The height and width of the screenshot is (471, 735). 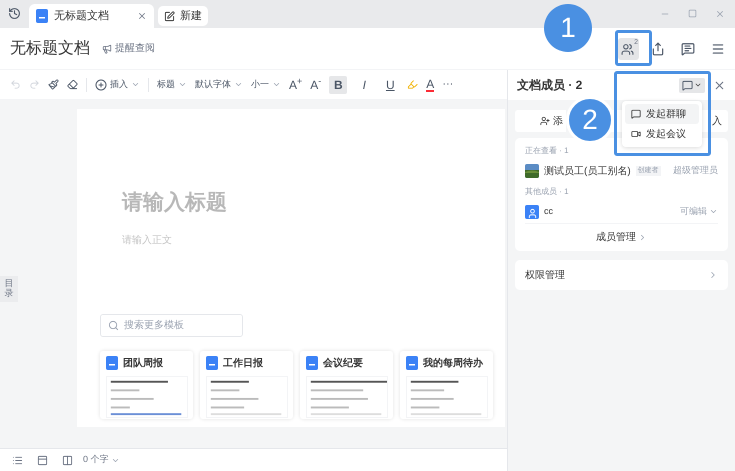 I want to click on tab-label: 新建, so click(x=191, y=16).